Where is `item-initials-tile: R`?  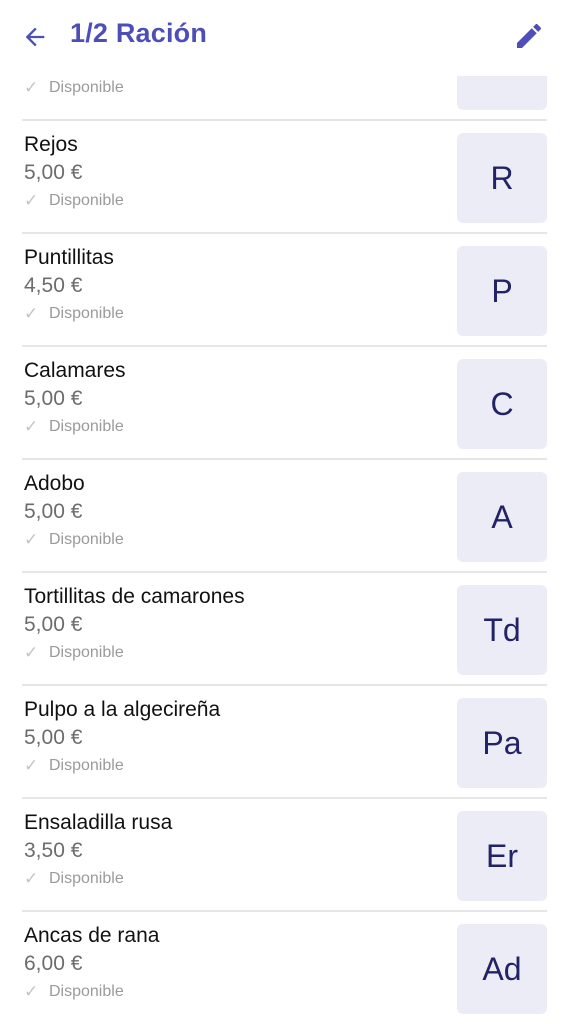
item-initials-tile: R is located at coordinates (502, 178).